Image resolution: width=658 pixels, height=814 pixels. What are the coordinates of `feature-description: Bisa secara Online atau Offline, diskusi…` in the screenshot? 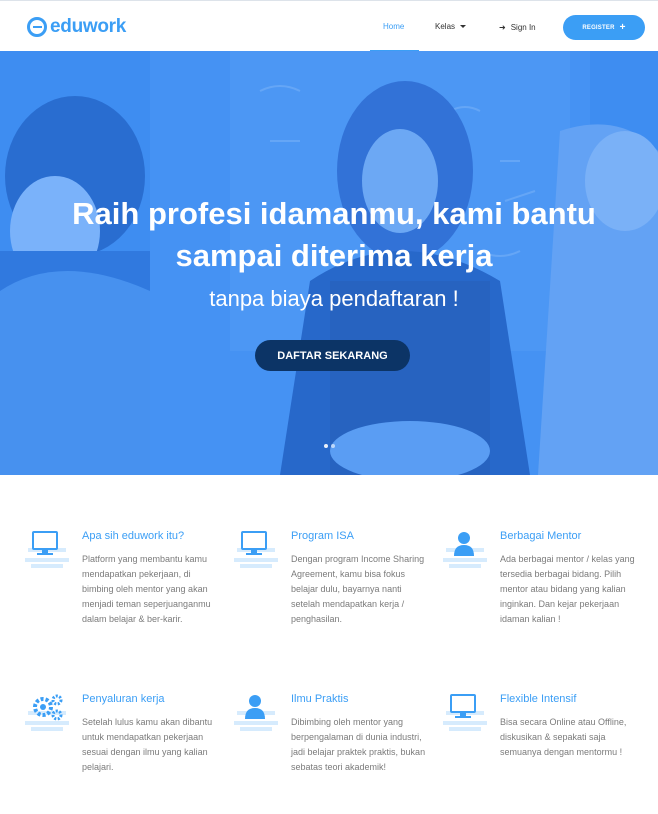 It's located at (563, 737).